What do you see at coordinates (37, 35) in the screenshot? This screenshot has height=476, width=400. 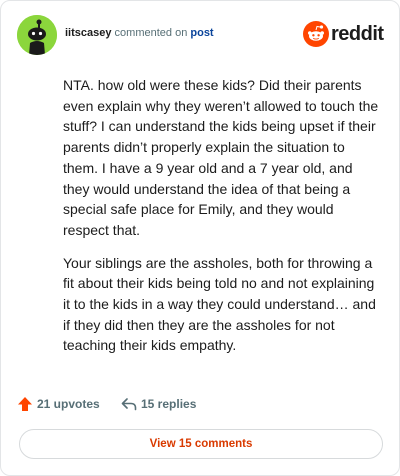 I see `snoo-avatar-icon` at bounding box center [37, 35].